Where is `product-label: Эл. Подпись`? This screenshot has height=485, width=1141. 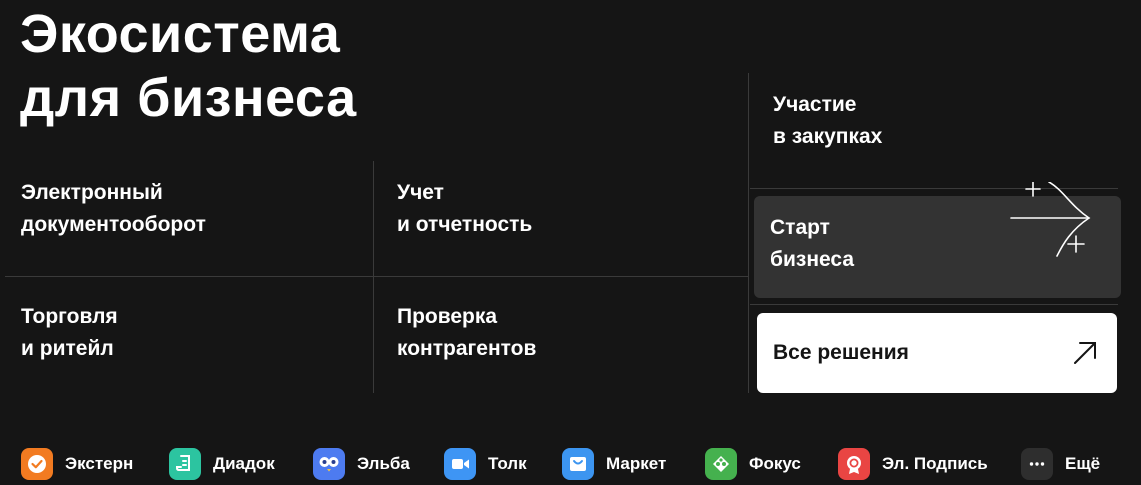
product-label: Эл. Подпись is located at coordinates (935, 463).